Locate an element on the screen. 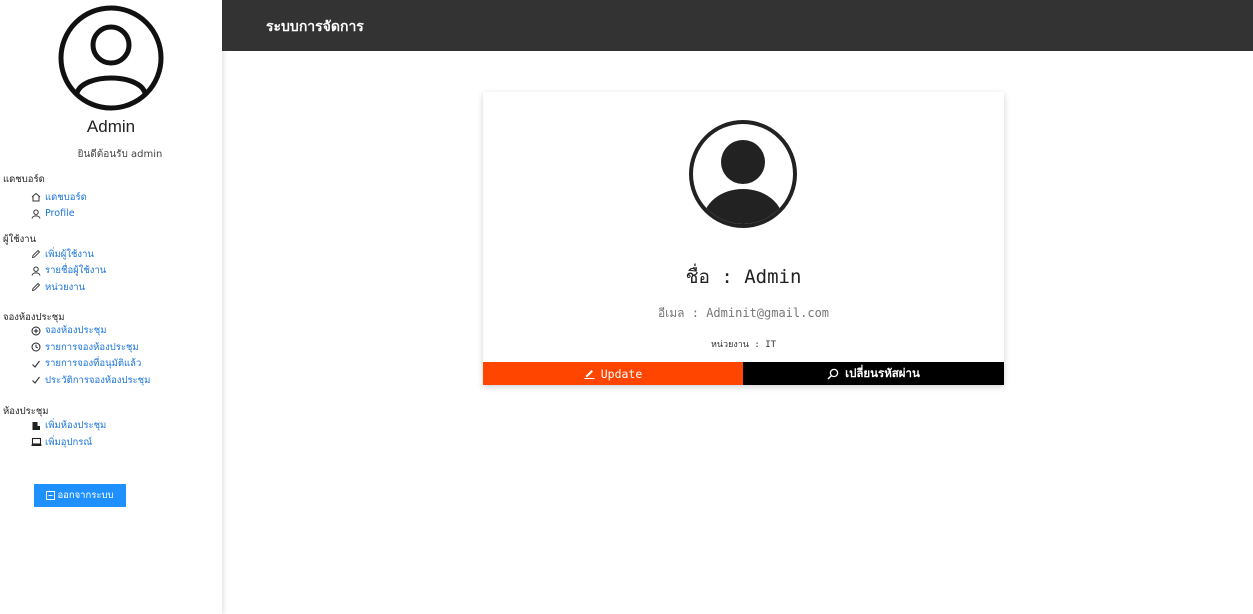 The width and height of the screenshot is (1253, 614). edit-icon is located at coordinates (589, 373).